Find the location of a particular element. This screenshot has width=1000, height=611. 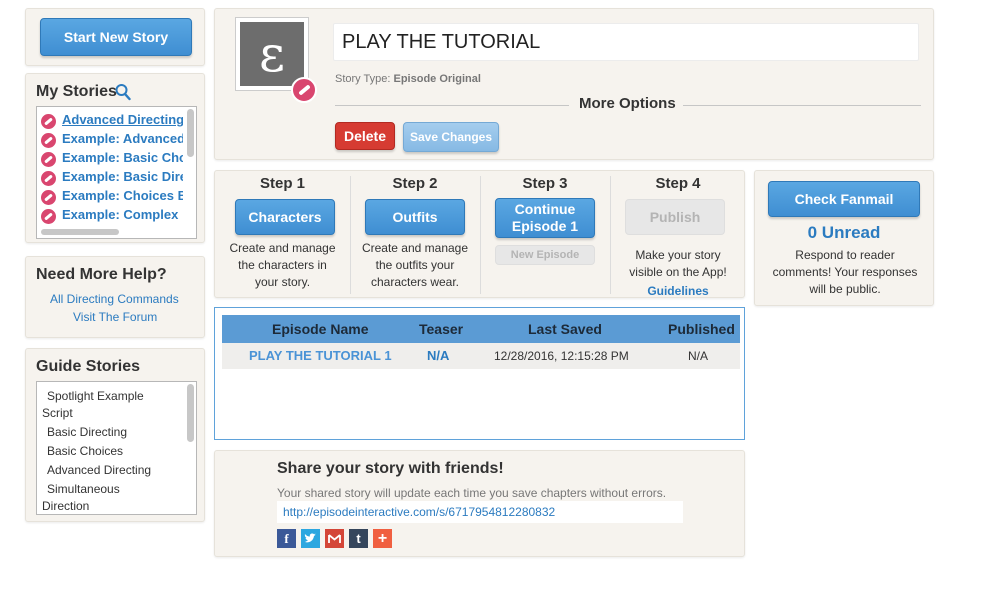

more-options: More Options is located at coordinates (628, 105).